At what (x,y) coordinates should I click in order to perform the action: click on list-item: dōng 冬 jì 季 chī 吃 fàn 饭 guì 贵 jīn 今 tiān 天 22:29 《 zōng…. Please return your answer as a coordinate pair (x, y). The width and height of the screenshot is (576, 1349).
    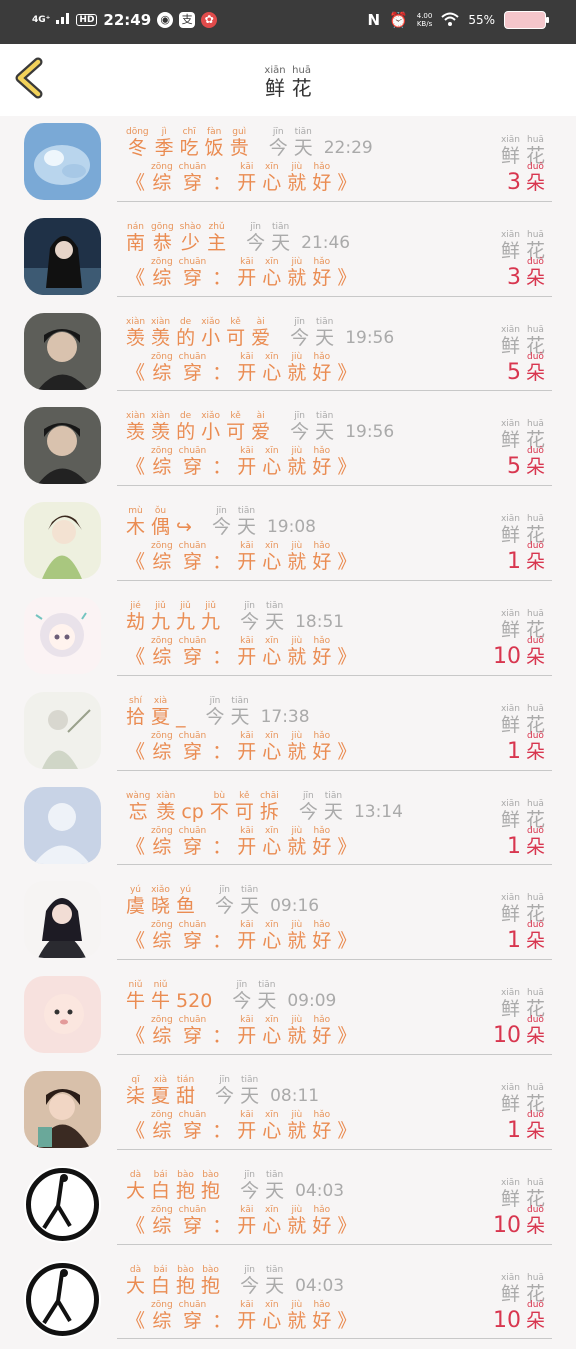
    Looking at the image, I should click on (288, 164).